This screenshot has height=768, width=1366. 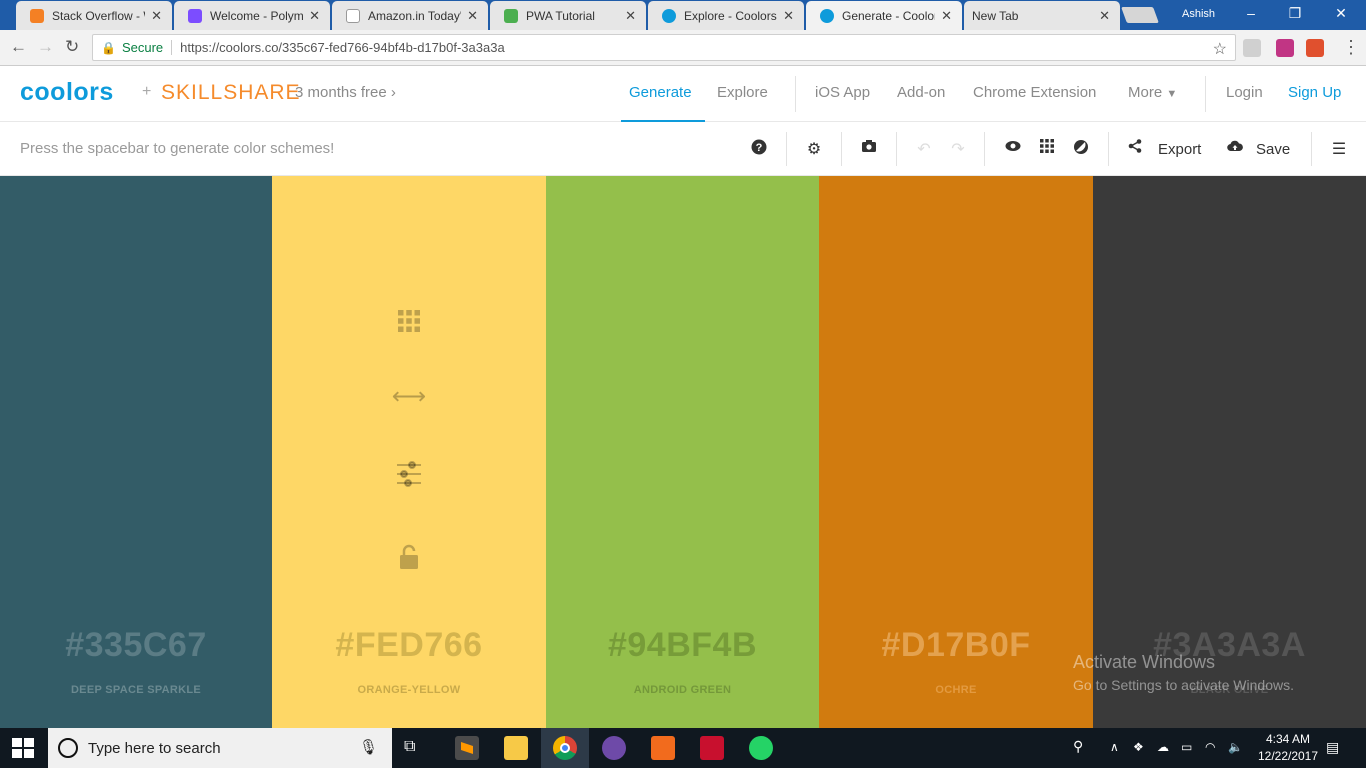 I want to click on secure-label: Secure, so click(x=147, y=47).